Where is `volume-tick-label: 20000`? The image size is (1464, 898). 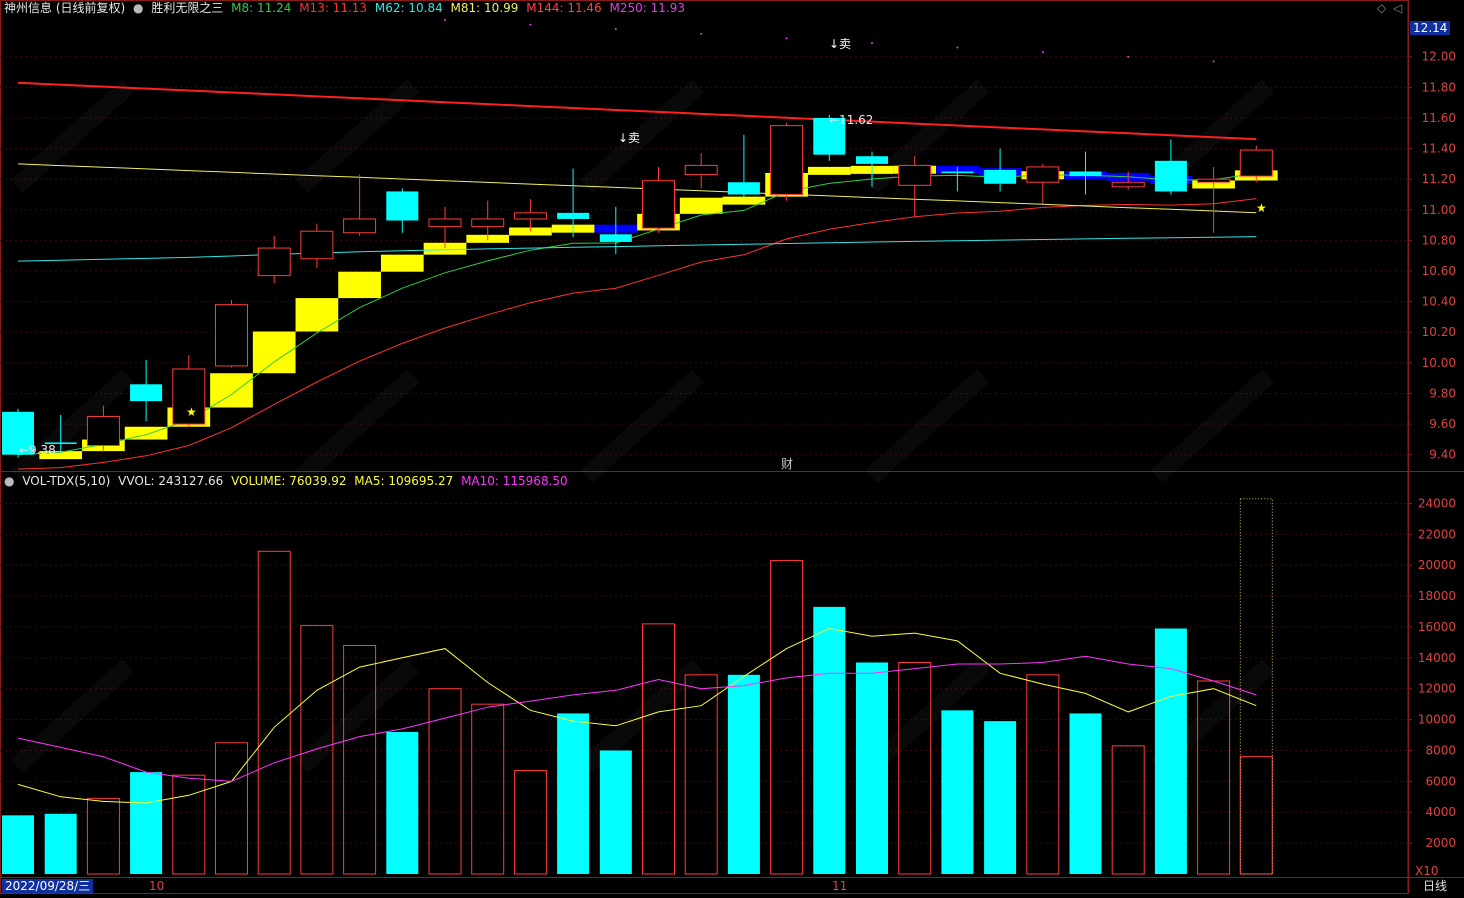 volume-tick-label: 20000 is located at coordinates (1437, 565).